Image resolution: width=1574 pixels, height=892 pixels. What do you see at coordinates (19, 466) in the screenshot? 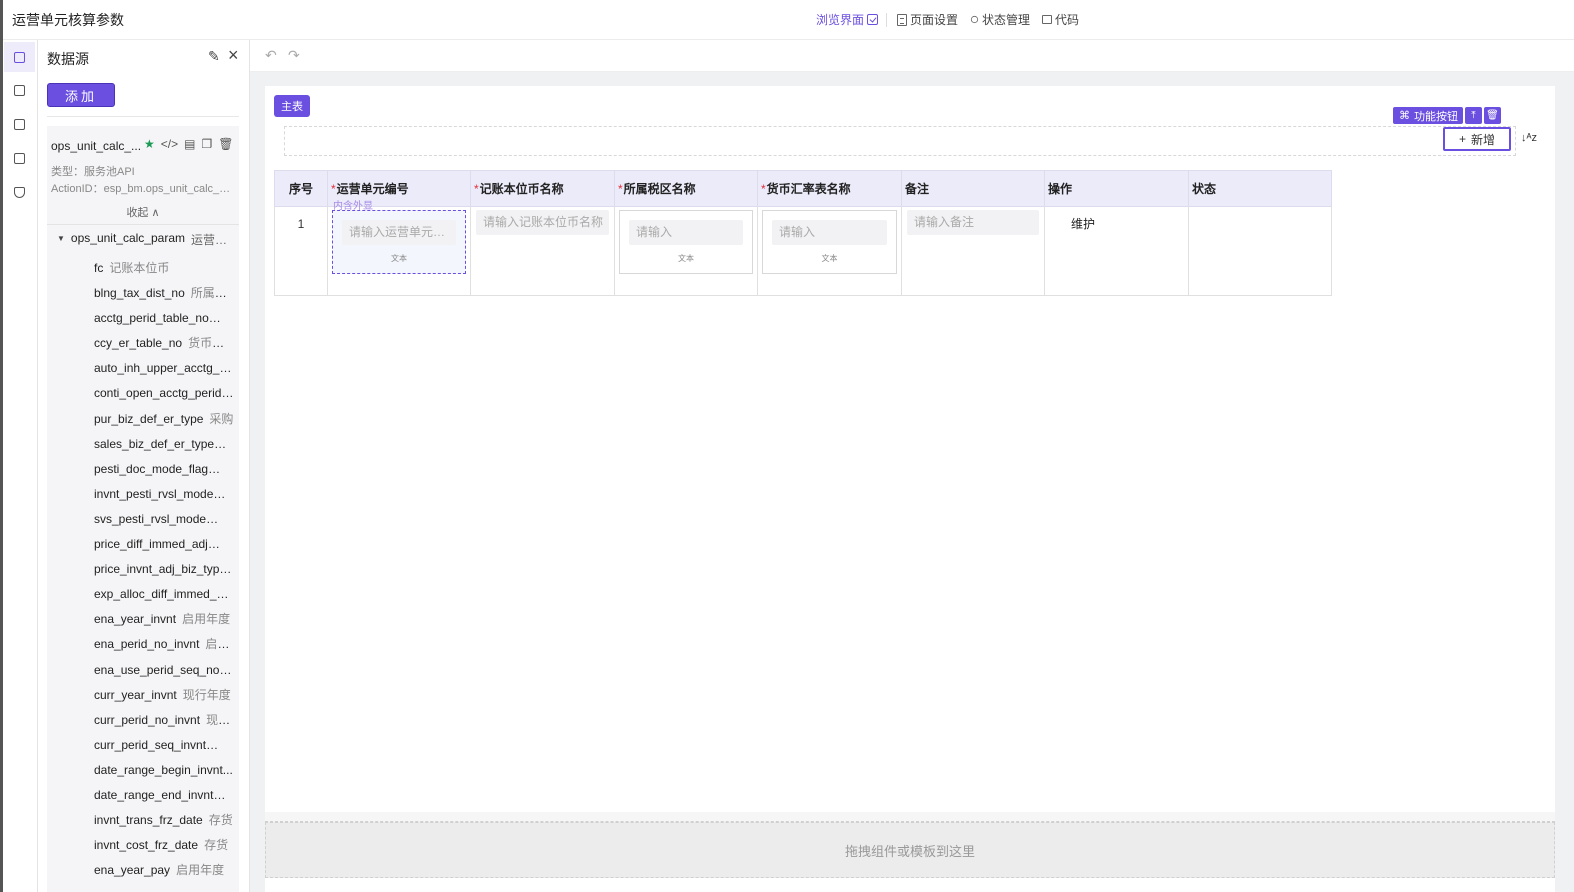
I see `left-icon-rail` at bounding box center [19, 466].